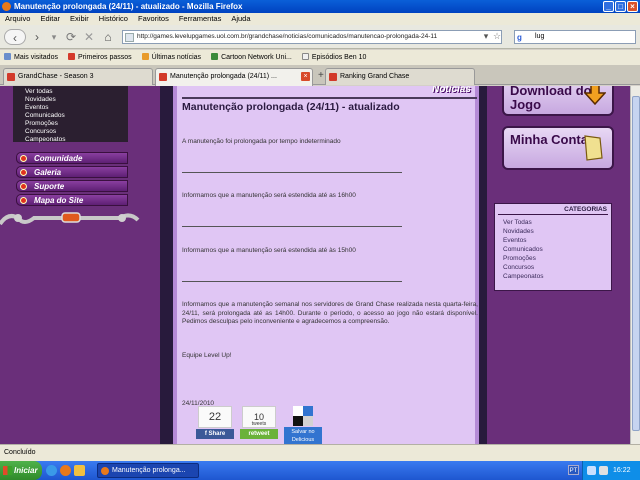  Describe the element at coordinates (70, 219) in the screenshot. I see `decorative-frame-ornament` at that location.